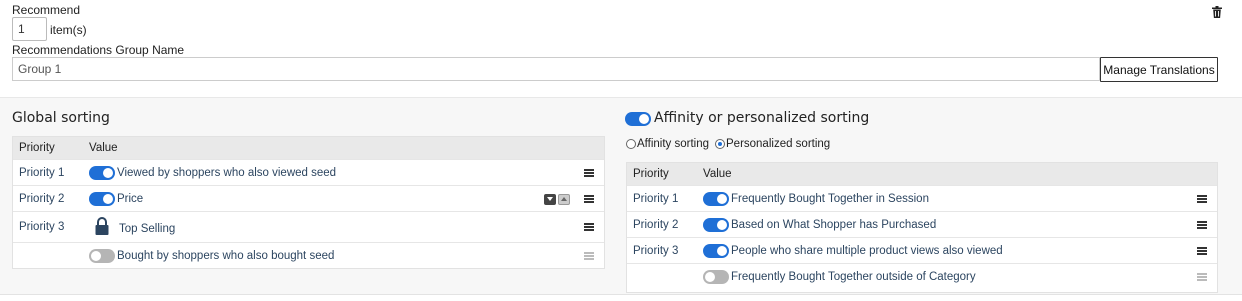  Describe the element at coordinates (226, 256) in the screenshot. I see `value-label: Bought by shoppers who also bought seed` at that location.